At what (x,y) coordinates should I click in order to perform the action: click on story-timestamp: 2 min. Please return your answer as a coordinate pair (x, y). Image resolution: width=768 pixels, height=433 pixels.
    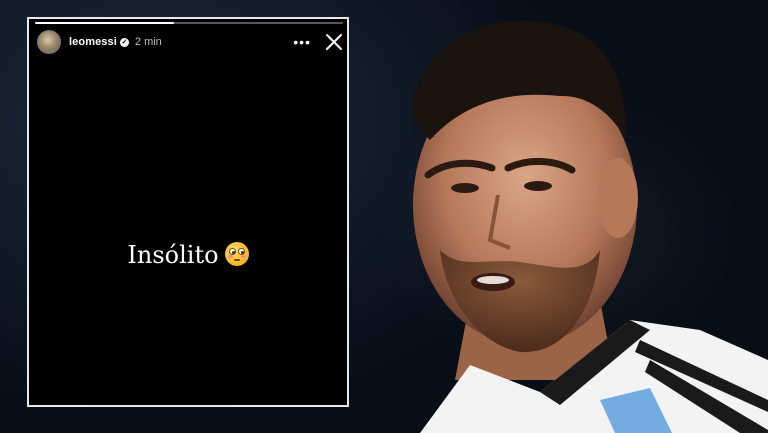
    Looking at the image, I should click on (148, 42).